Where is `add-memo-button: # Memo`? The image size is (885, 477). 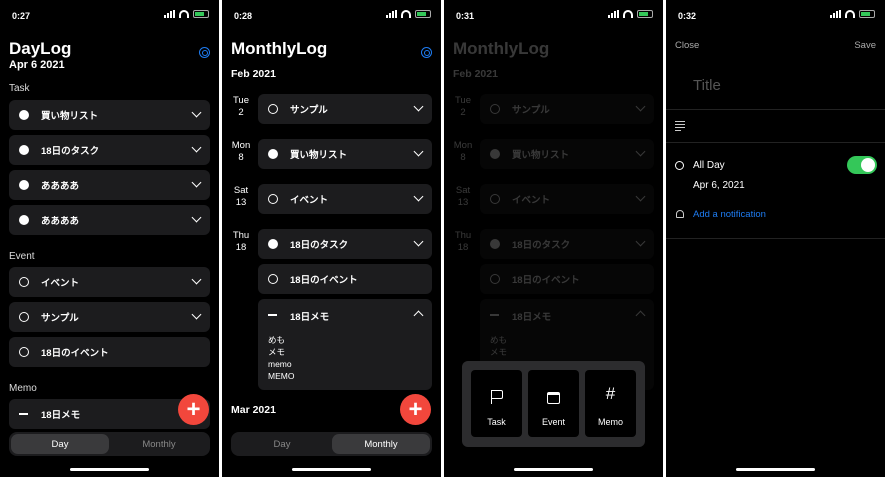 add-memo-button: # Memo is located at coordinates (610, 403).